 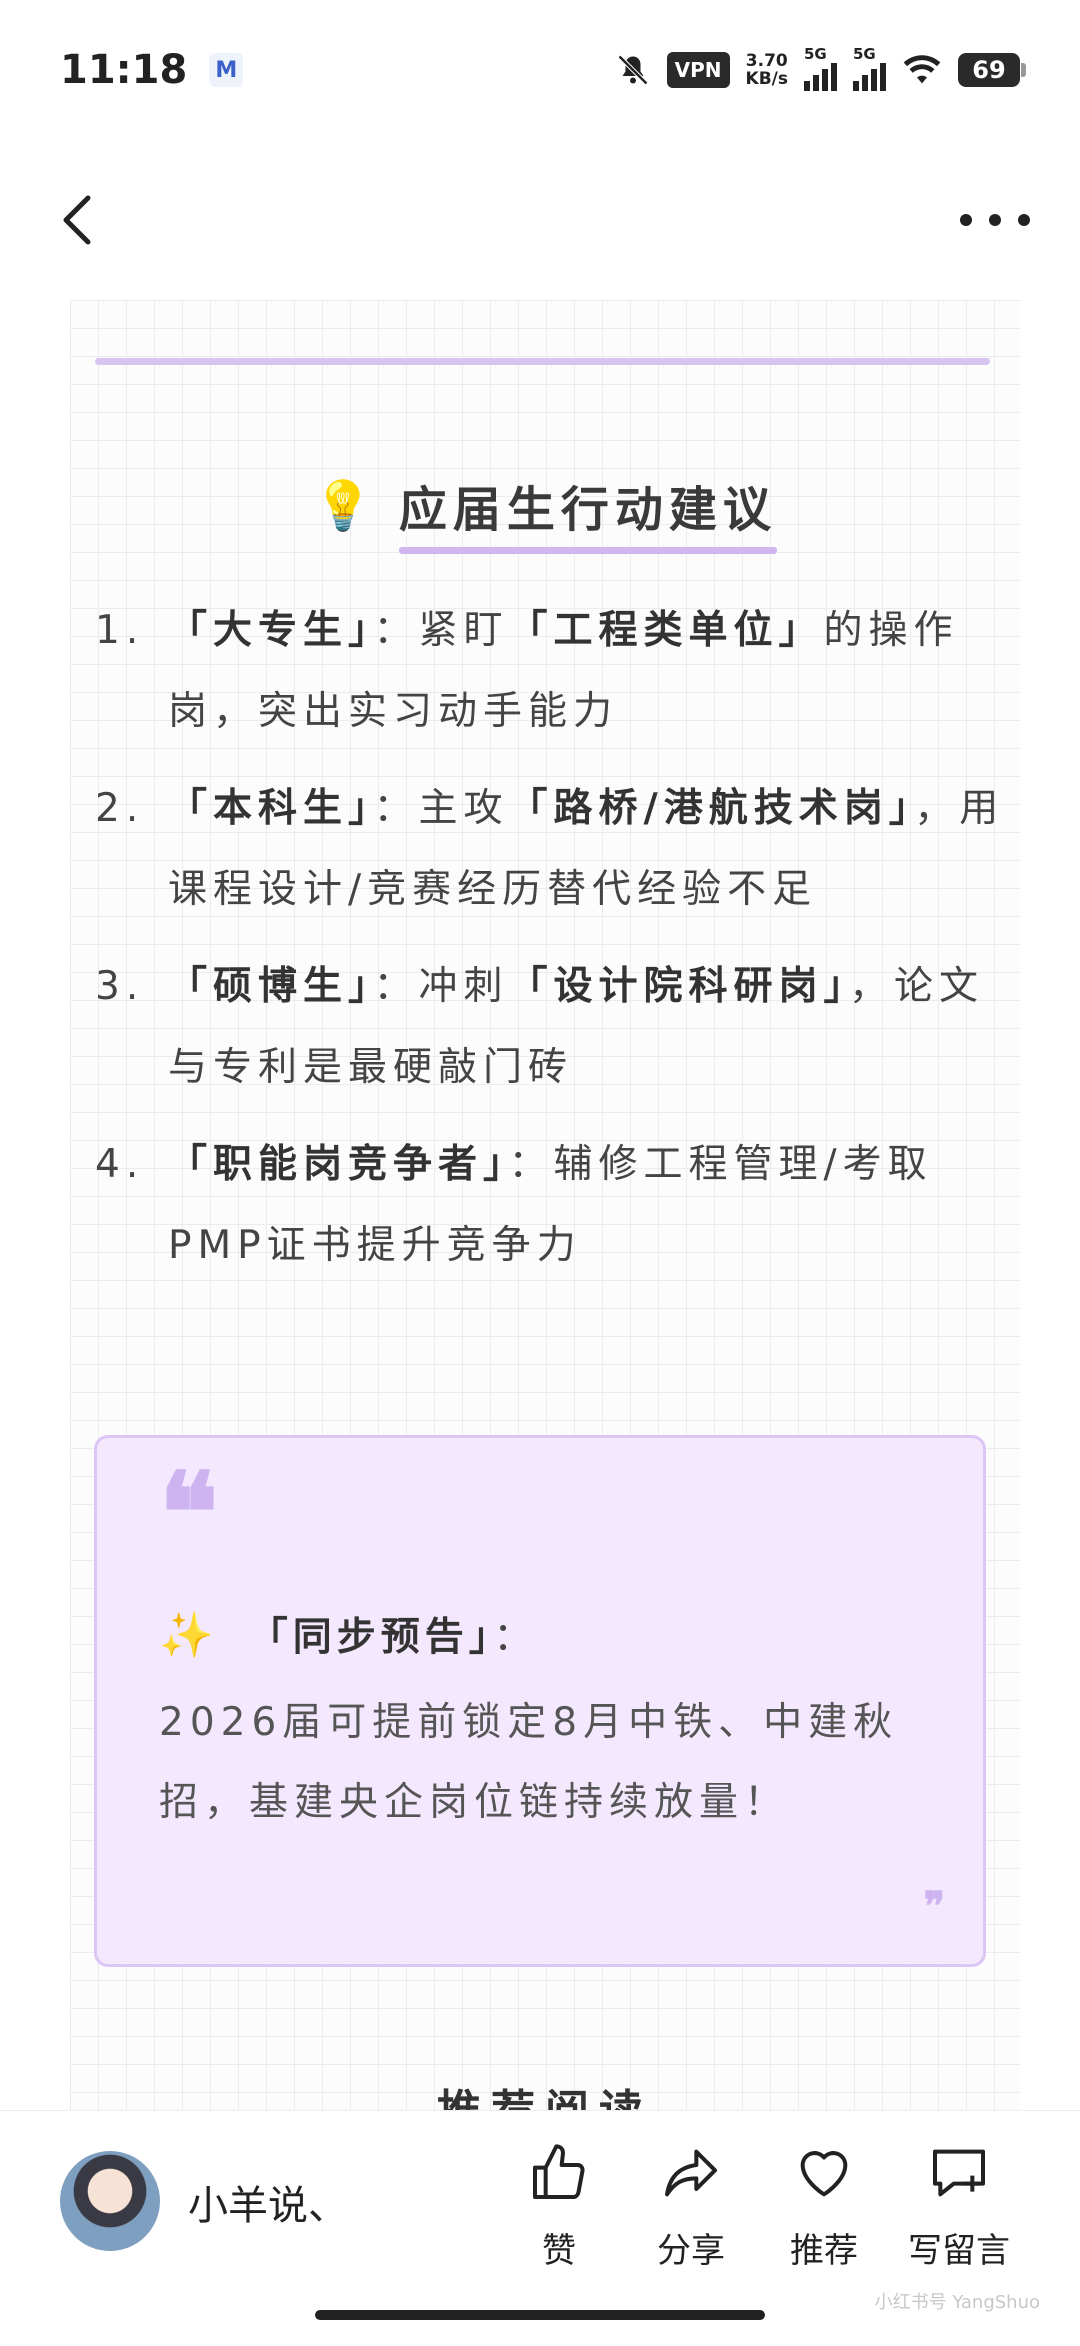 What do you see at coordinates (268, 2202) in the screenshot?
I see `author-name: 小羊说、` at bounding box center [268, 2202].